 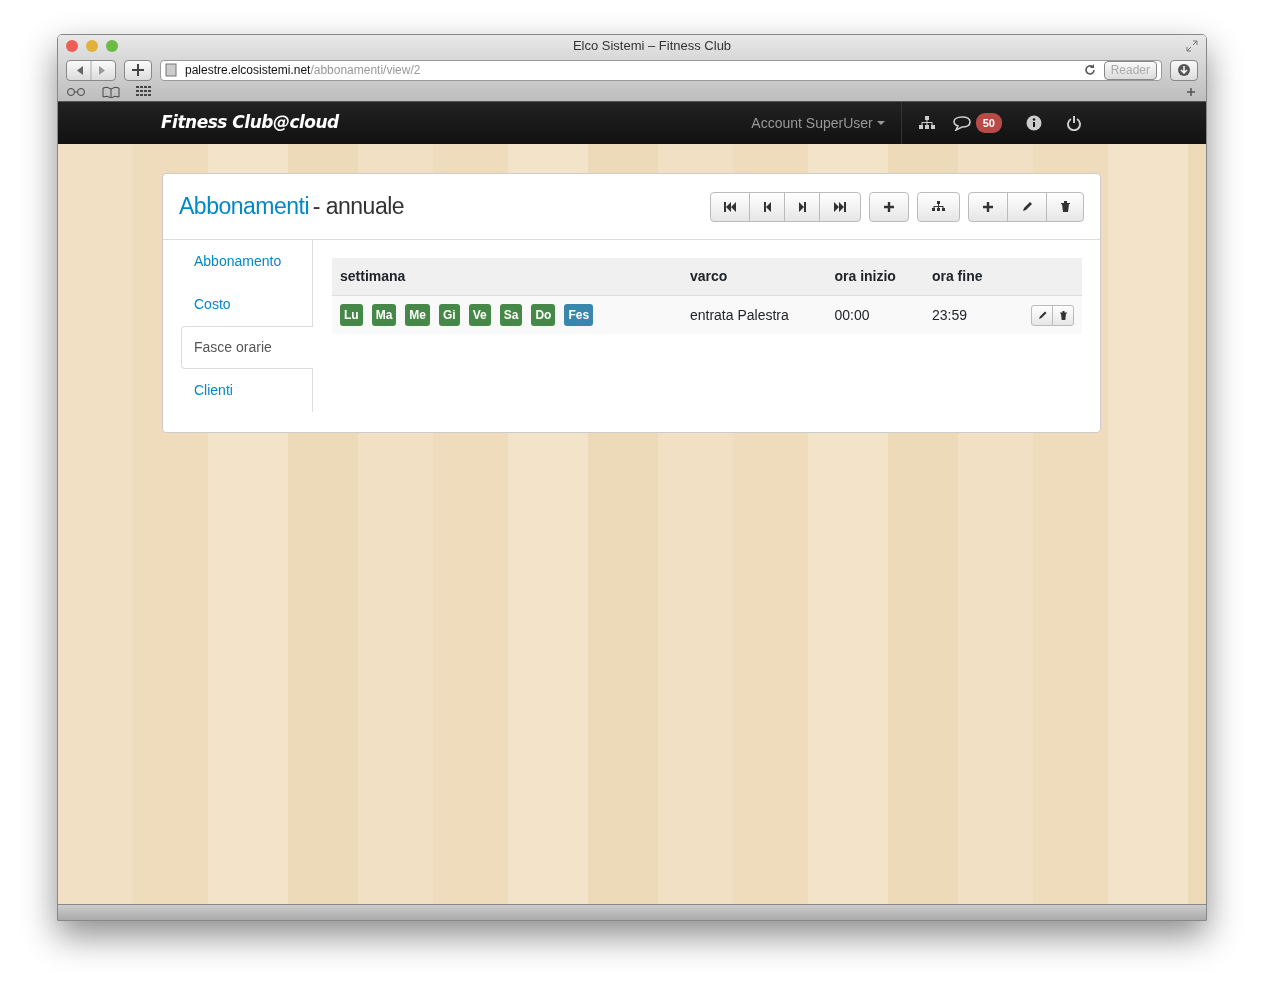 What do you see at coordinates (579, 315) in the screenshot?
I see `day-label: Fes` at bounding box center [579, 315].